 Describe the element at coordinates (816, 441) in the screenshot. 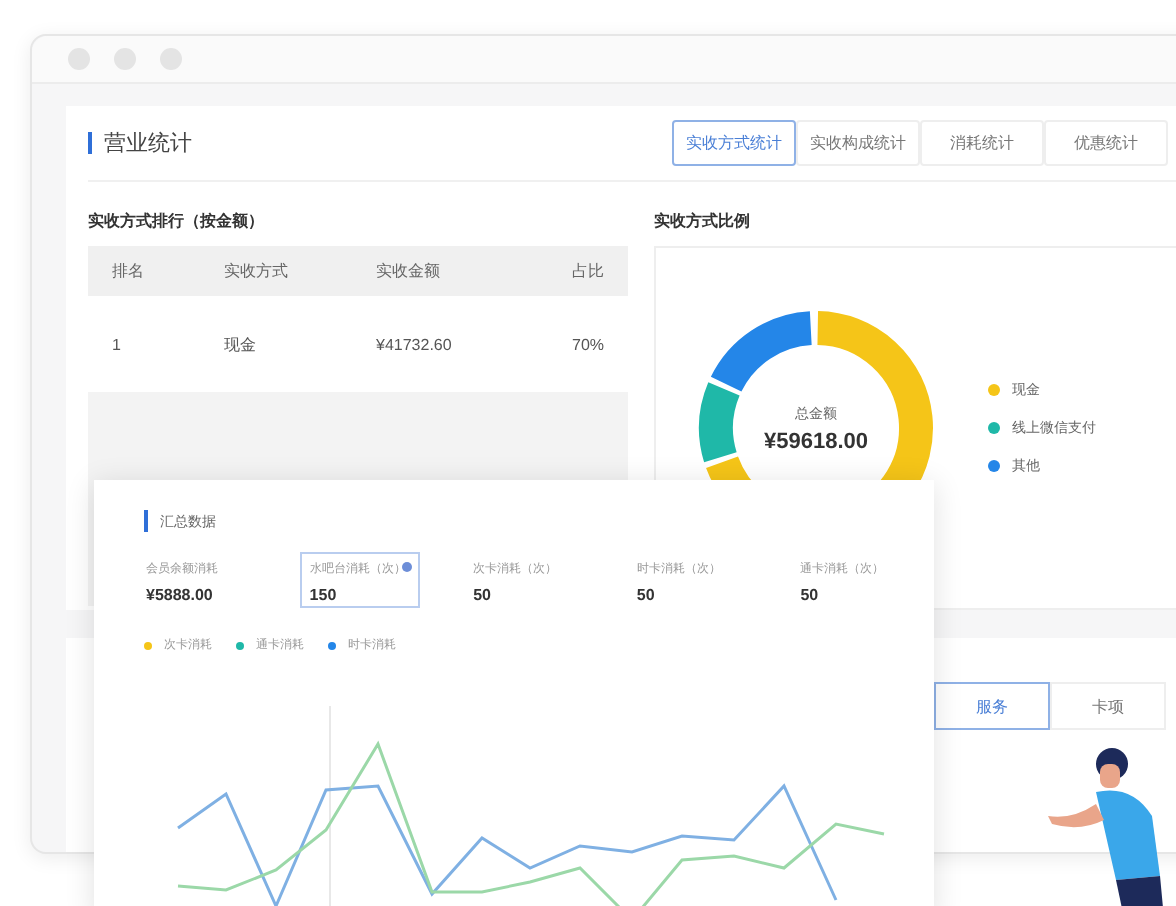

I see `donut-value: ¥59618.00` at that location.